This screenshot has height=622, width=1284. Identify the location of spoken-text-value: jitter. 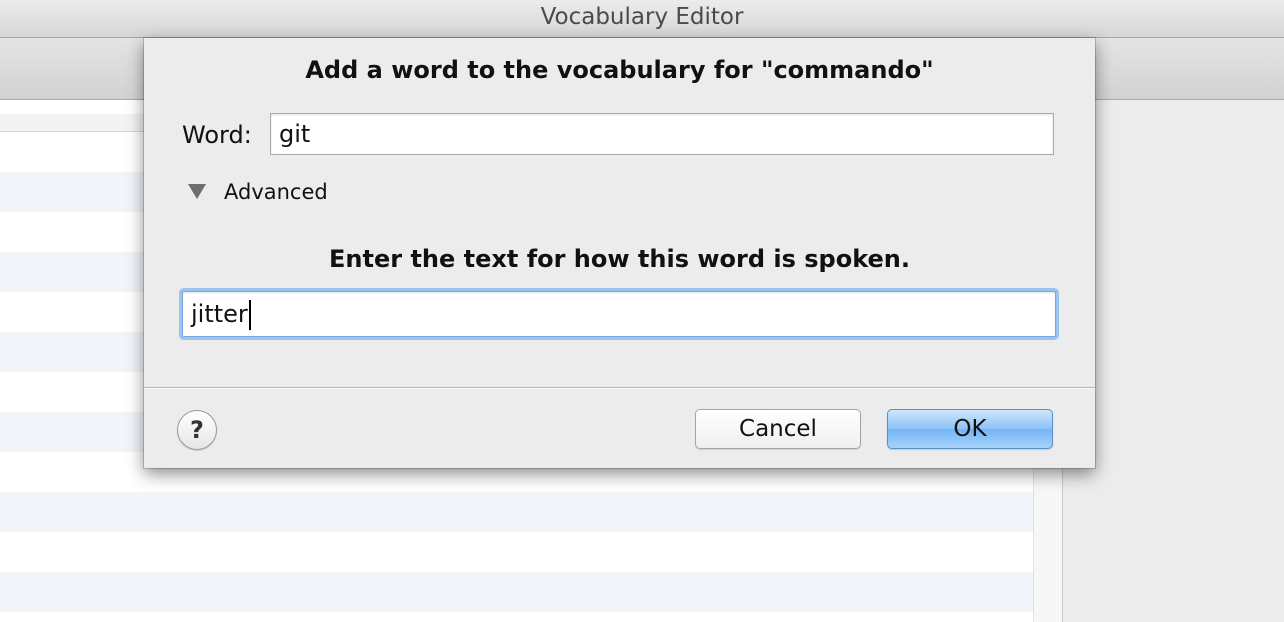
(219, 314).